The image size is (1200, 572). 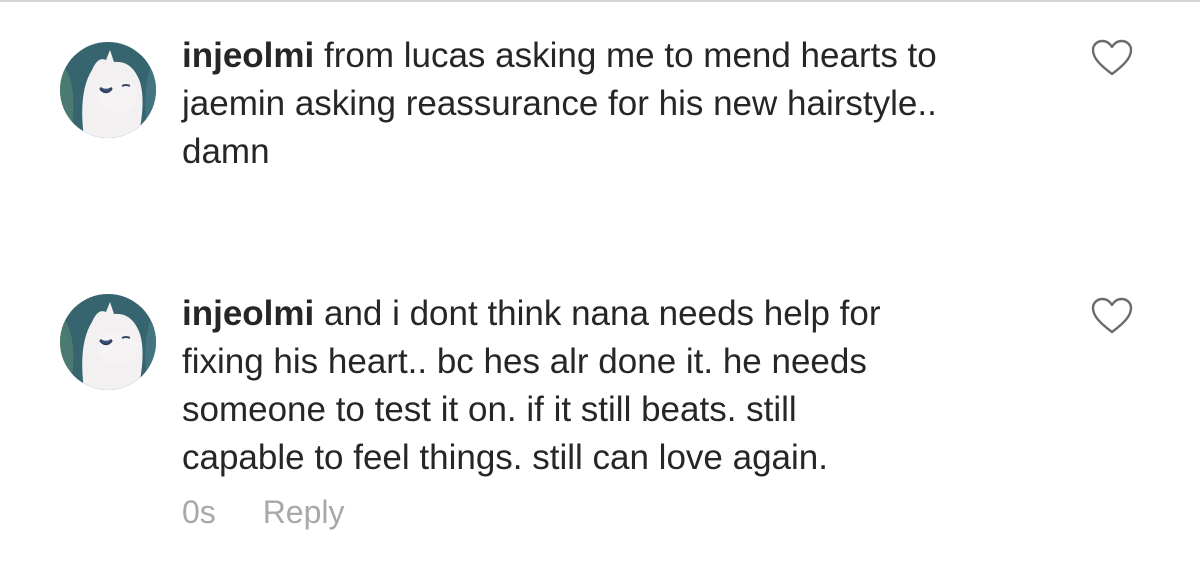 What do you see at coordinates (600, 1) in the screenshot?
I see `top-divider` at bounding box center [600, 1].